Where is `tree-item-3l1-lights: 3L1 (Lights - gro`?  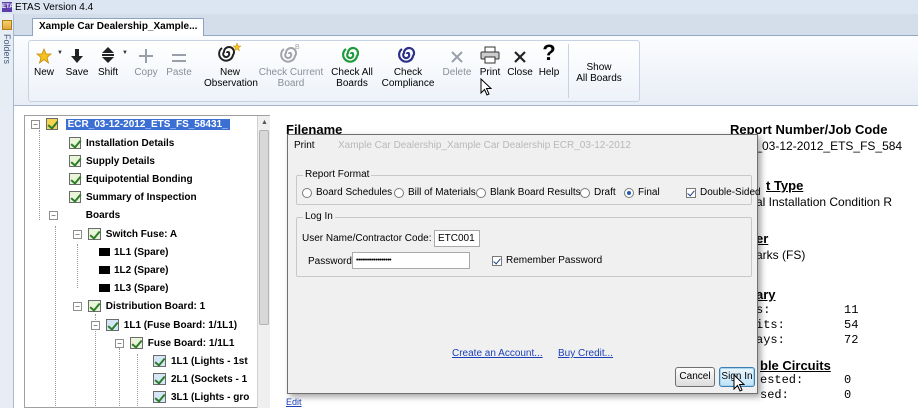
tree-item-3l1-lights: 3L1 (Lights - gro is located at coordinates (201, 397).